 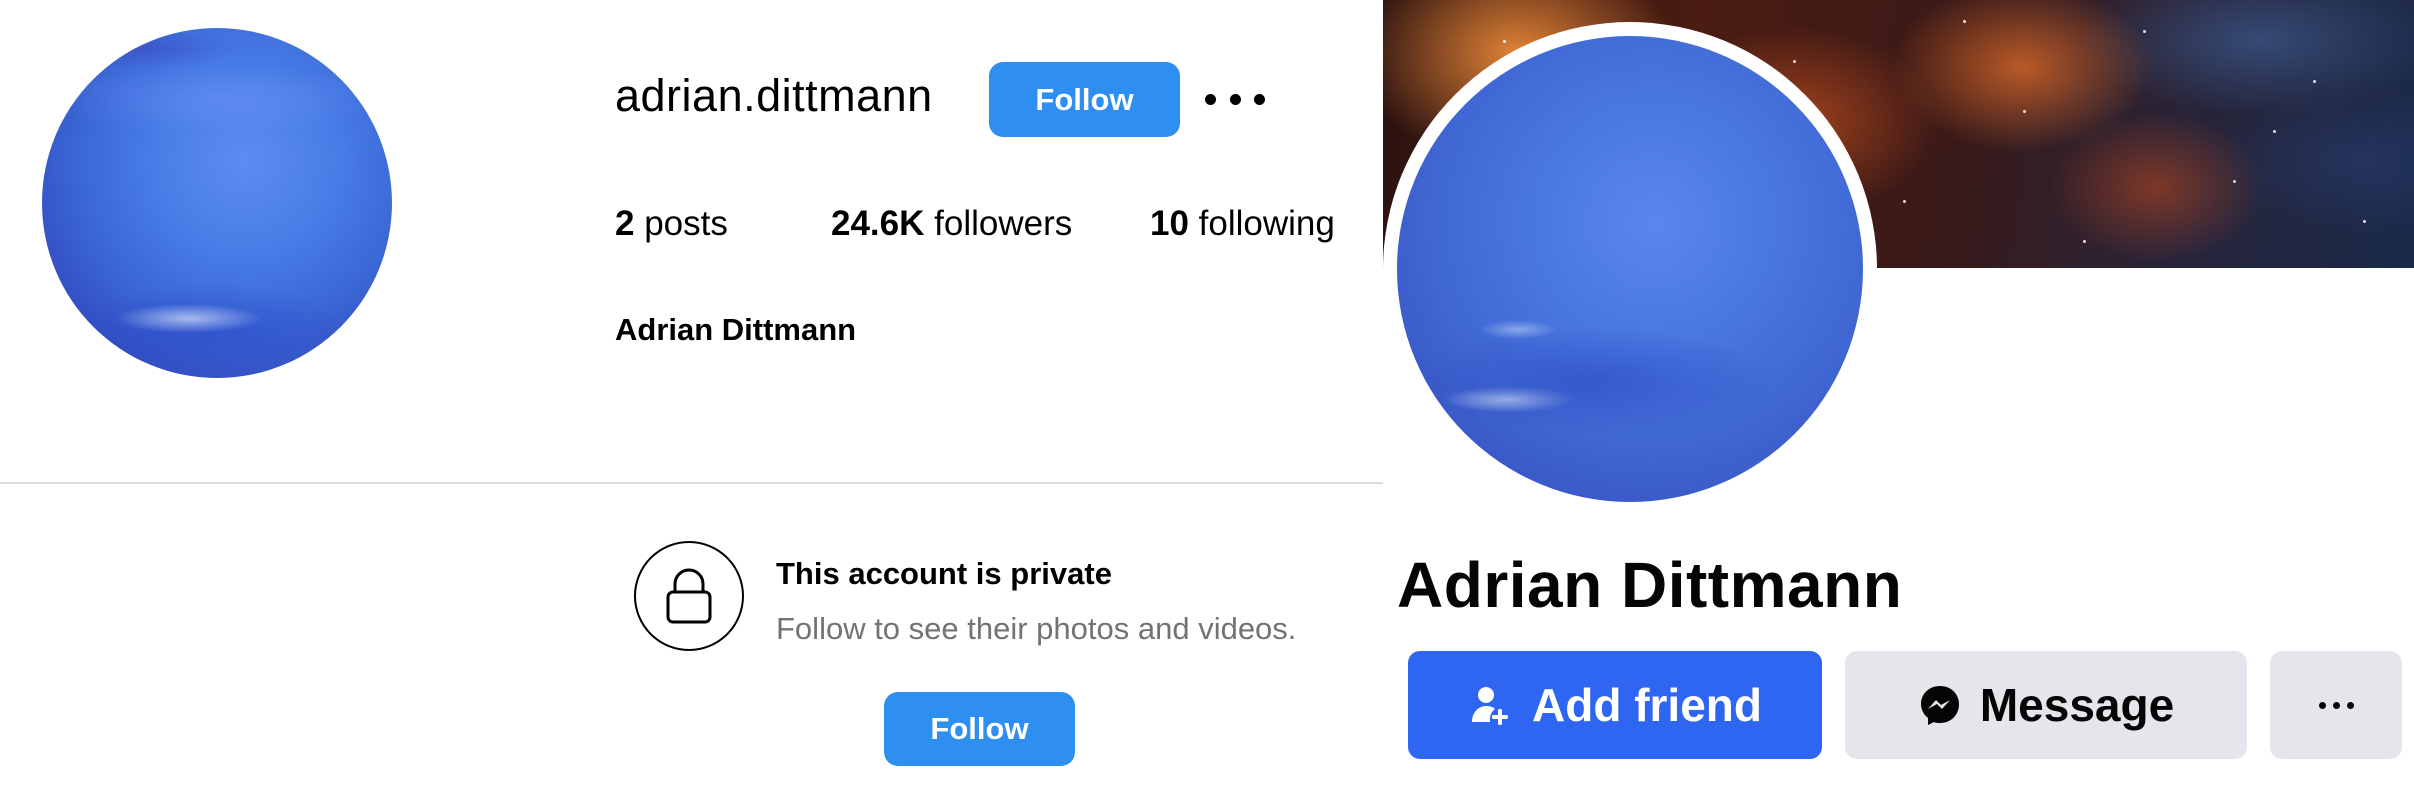 What do you see at coordinates (878, 223) in the screenshot?
I see `followers-count: 24.6K` at bounding box center [878, 223].